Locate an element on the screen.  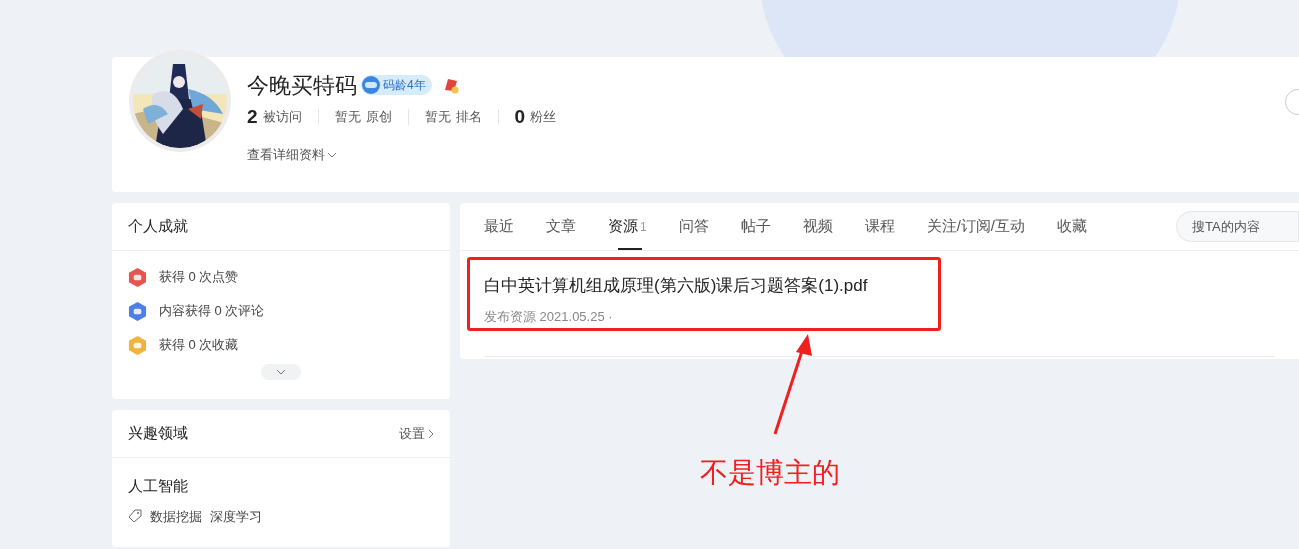
stat-label: 被访问 is located at coordinates (282, 117).